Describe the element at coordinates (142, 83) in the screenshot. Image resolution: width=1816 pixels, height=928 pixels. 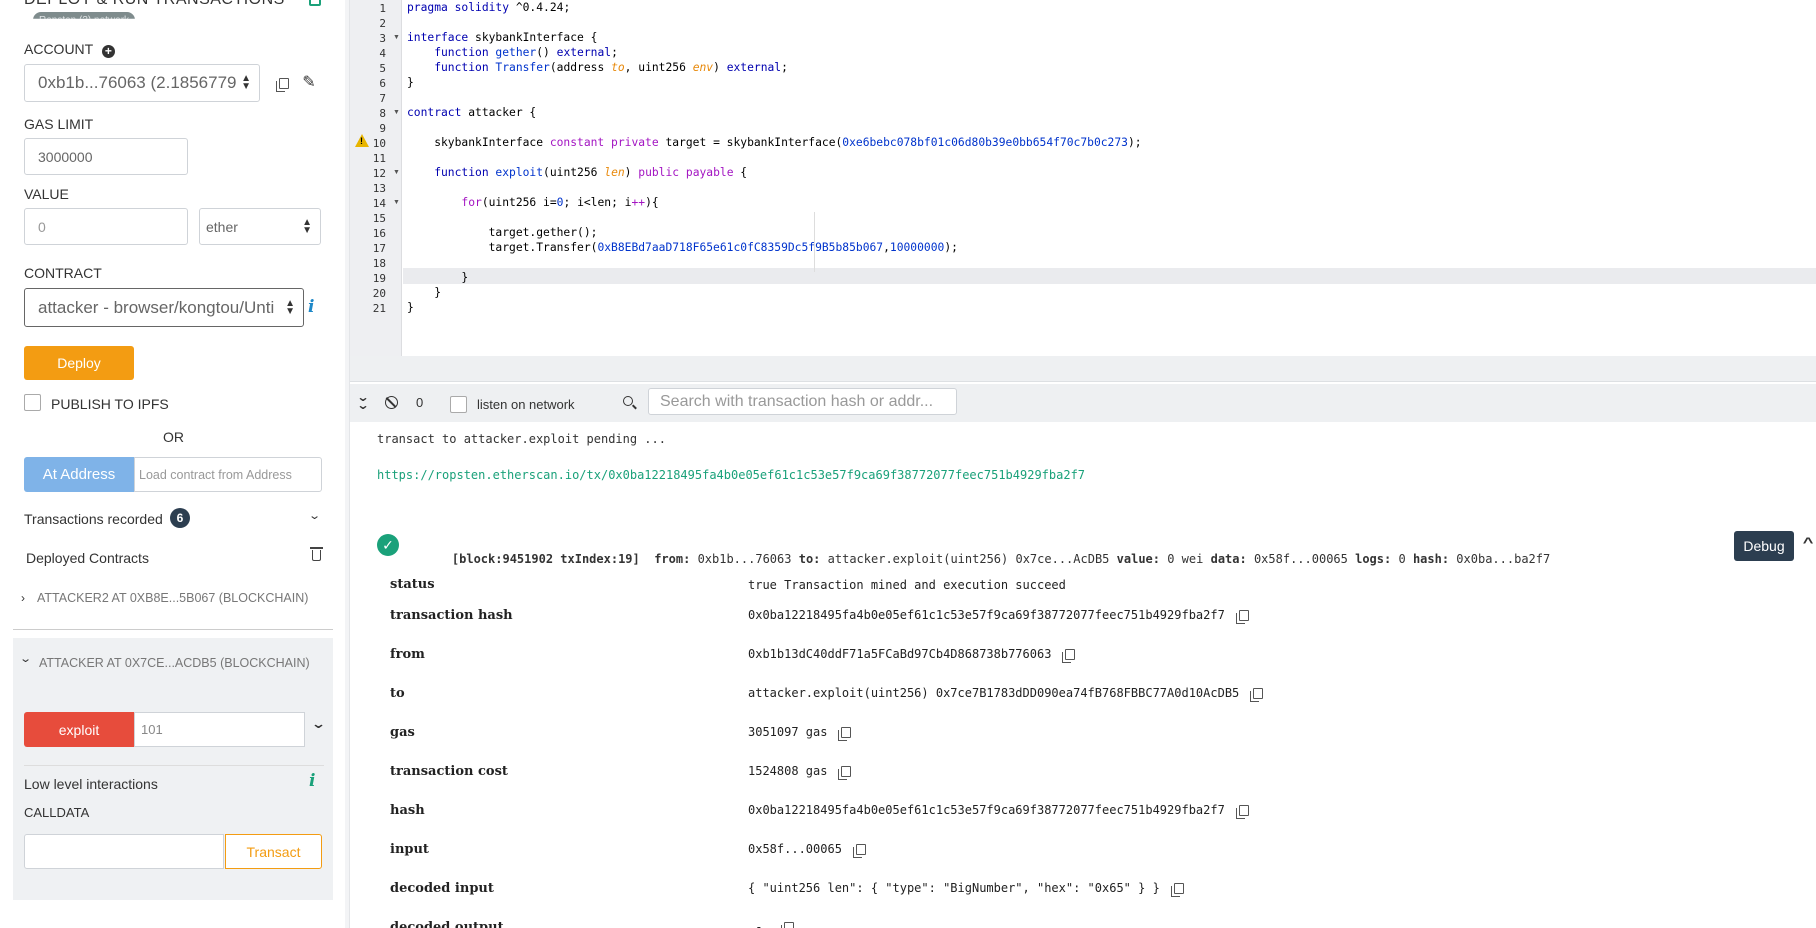
I see `account-select: 0xb1b...76063 (2.1856779 ▲ ▼` at that location.